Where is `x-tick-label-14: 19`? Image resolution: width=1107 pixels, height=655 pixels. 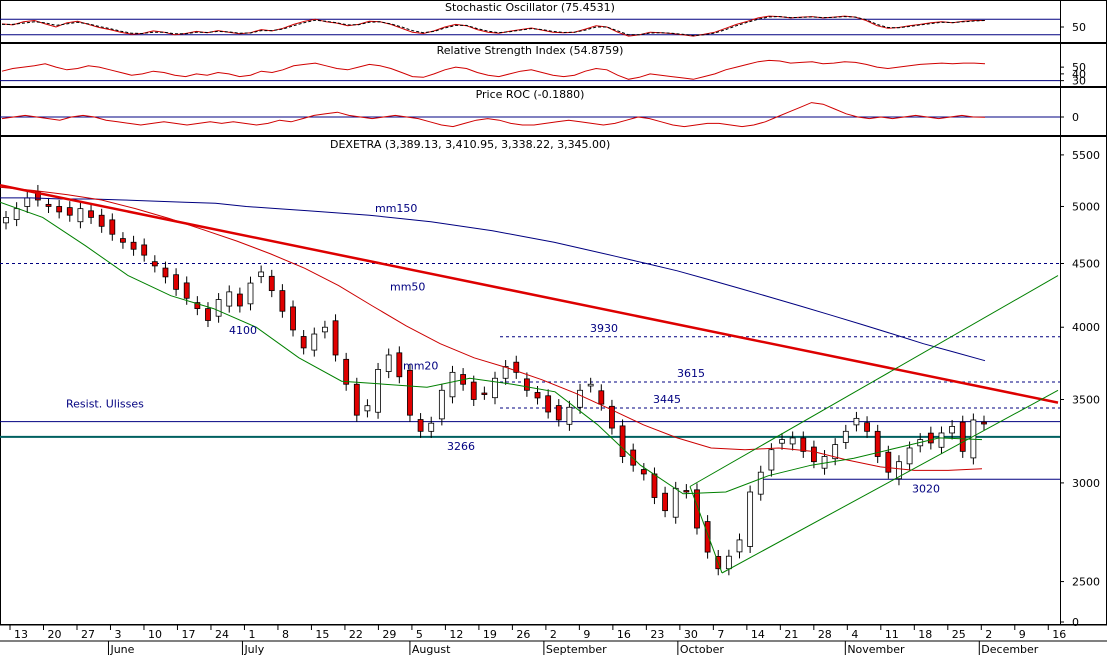 x-tick-label-14: 19 is located at coordinates (490, 634).